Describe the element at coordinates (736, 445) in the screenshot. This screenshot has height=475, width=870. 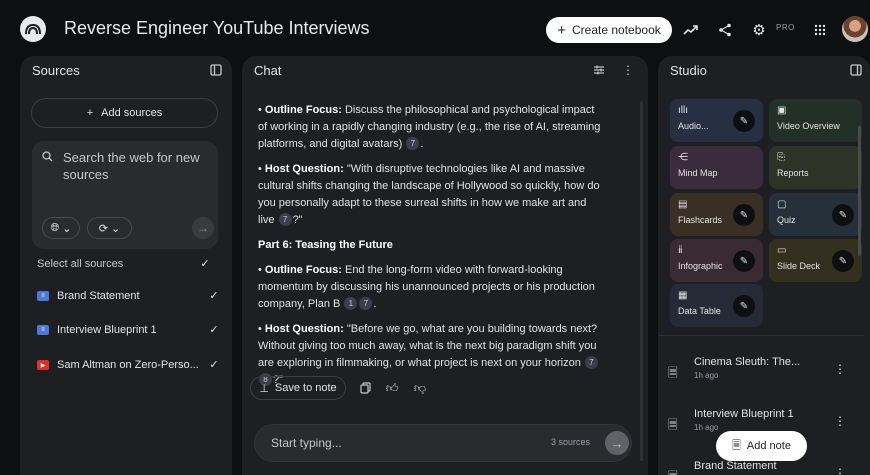
I see `note-add-icon: 🗏︎` at that location.